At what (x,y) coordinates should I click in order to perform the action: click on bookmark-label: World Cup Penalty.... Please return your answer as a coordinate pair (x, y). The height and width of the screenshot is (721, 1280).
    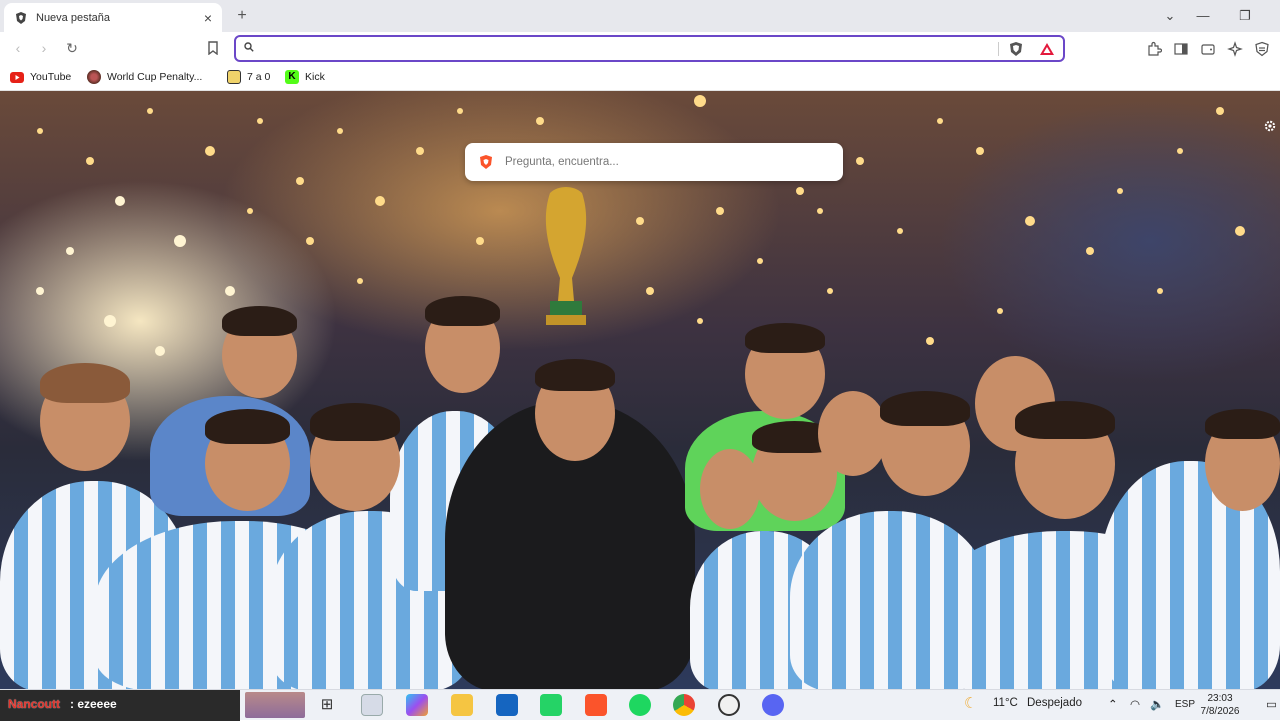
    Looking at the image, I should click on (155, 77).